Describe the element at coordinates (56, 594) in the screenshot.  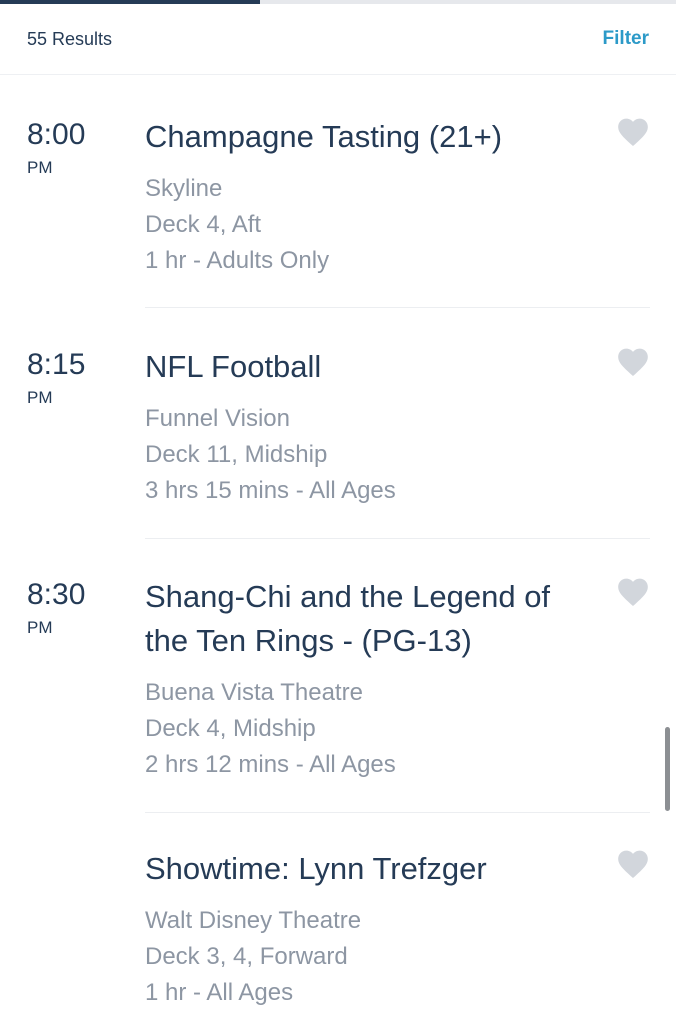
I see `event-time-value: 8:30` at that location.